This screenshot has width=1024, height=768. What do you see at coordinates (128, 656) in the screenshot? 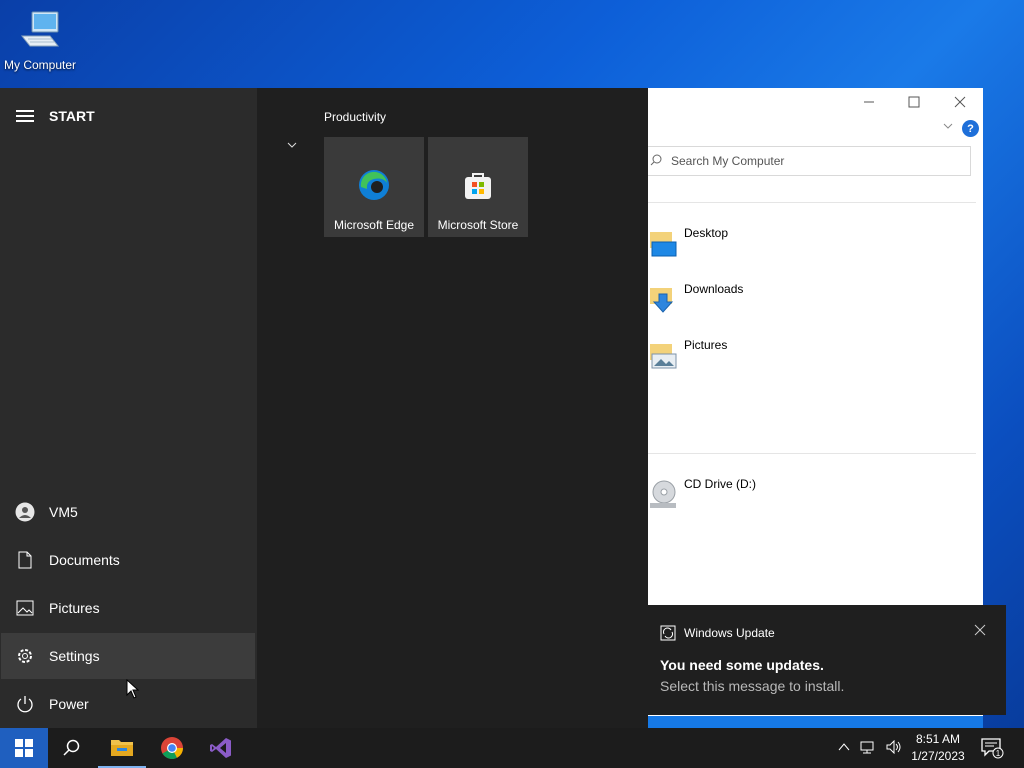
I see `start-item-settings: Settings` at bounding box center [128, 656].